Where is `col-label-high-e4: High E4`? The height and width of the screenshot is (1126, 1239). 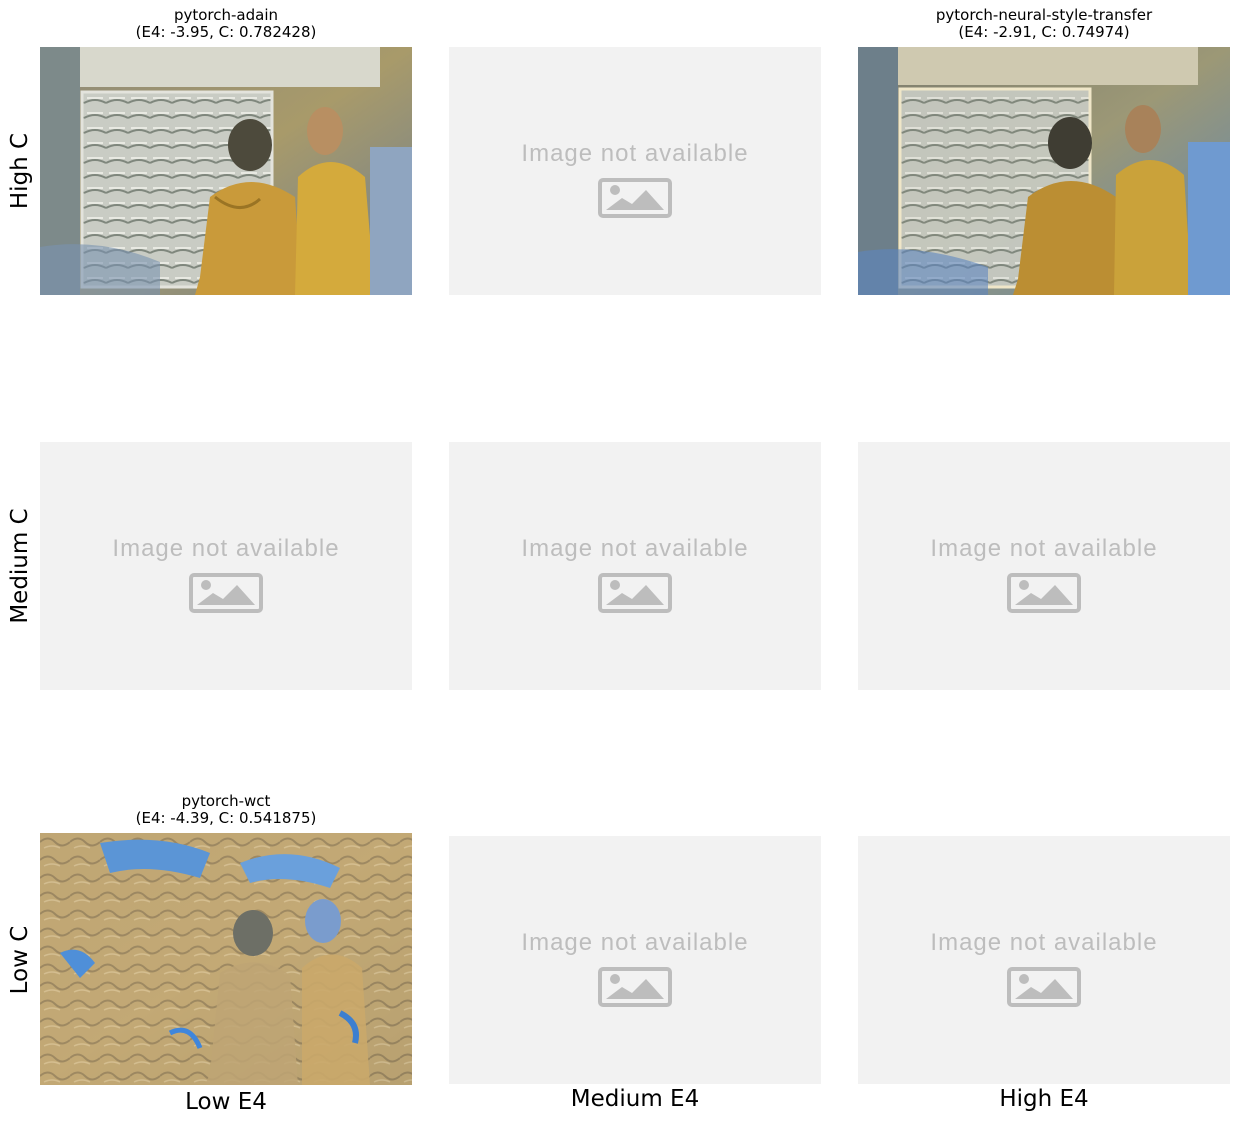
col-label-high-e4: High E4 is located at coordinates (1044, 1099).